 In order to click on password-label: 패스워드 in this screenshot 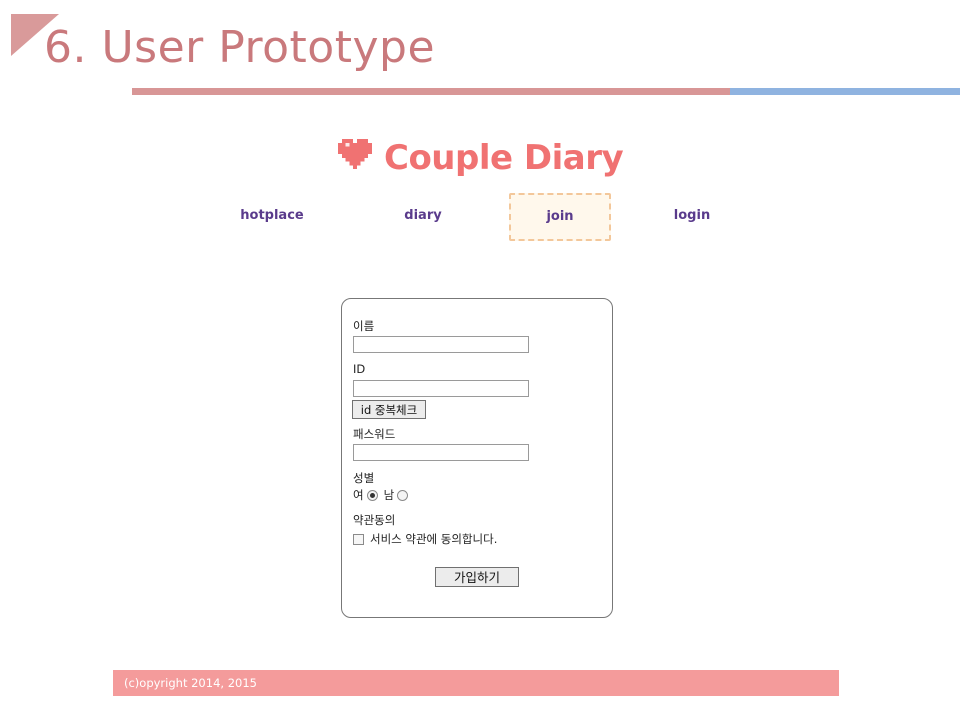, I will do `click(374, 434)`.